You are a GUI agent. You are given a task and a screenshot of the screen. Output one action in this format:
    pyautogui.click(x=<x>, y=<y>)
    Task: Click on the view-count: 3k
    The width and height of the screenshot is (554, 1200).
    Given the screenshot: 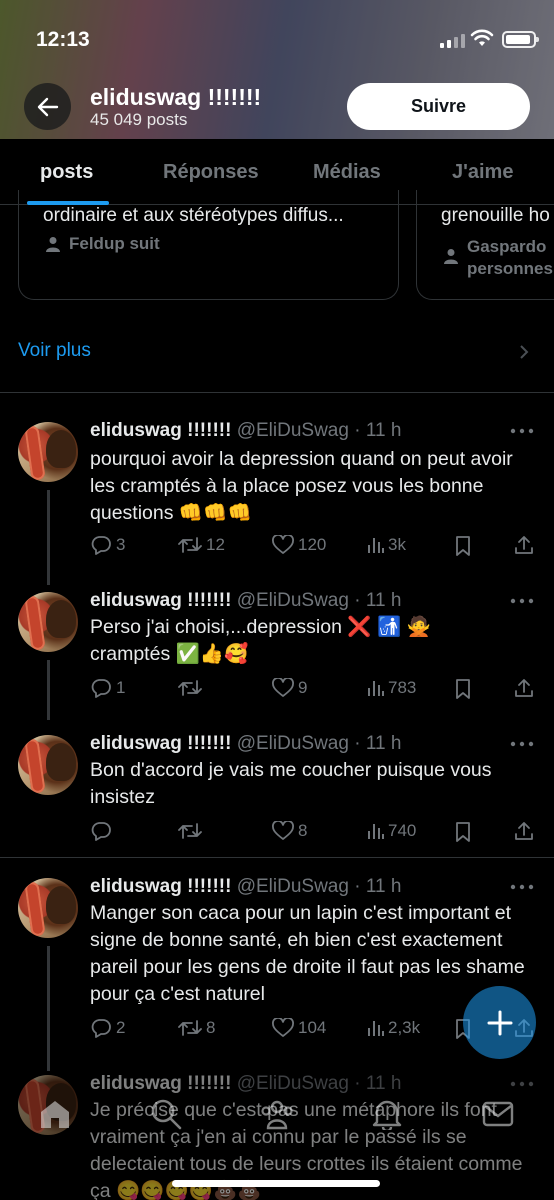 What is the action you would take?
    pyautogui.click(x=397, y=544)
    